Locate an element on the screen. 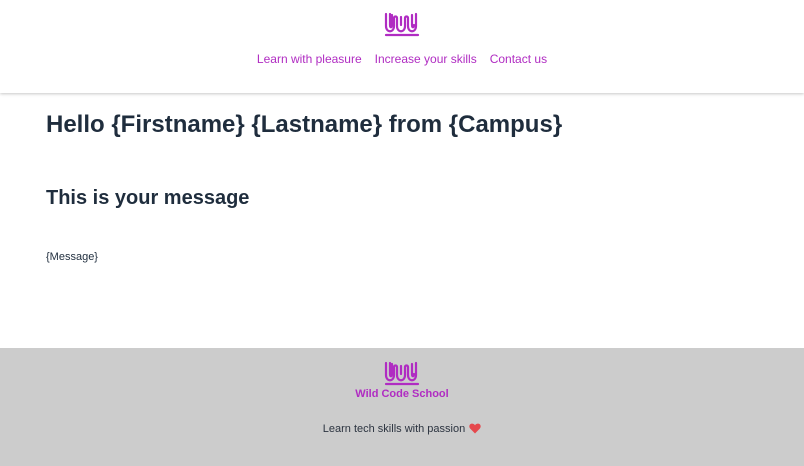 This screenshot has width=804, height=466. footer-tagline: Learn tech skills with passion is located at coordinates (402, 429).